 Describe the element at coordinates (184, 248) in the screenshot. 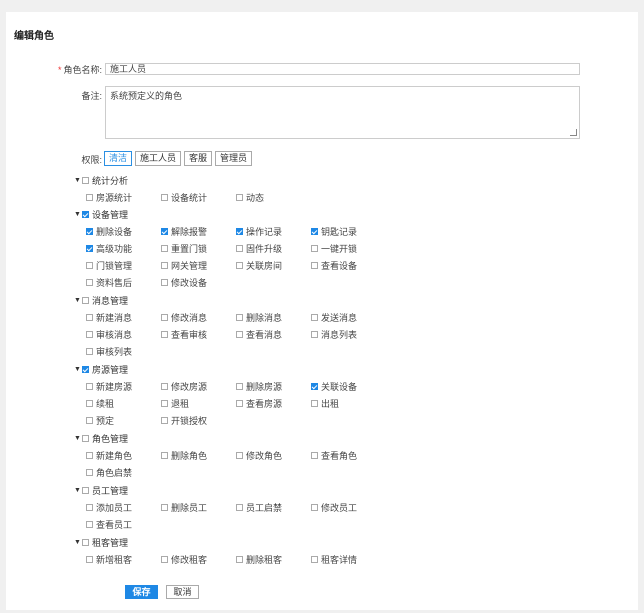

I see `permission-item: 重置门锁` at that location.